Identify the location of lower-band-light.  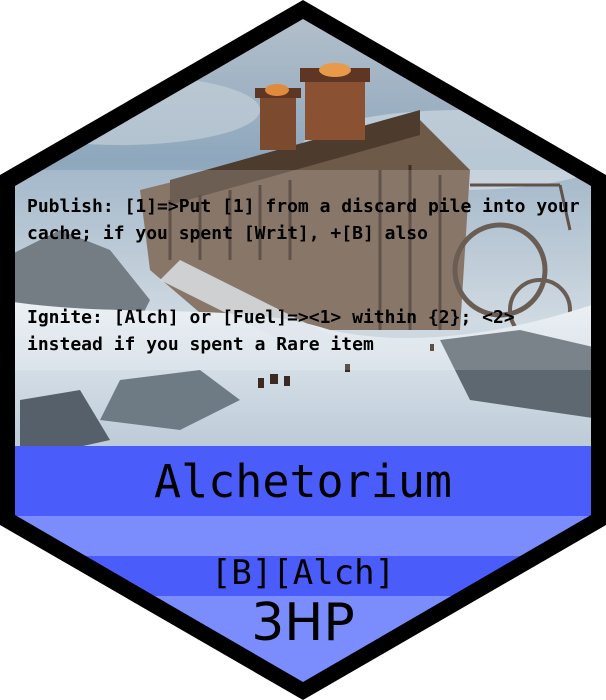
(303, 536).